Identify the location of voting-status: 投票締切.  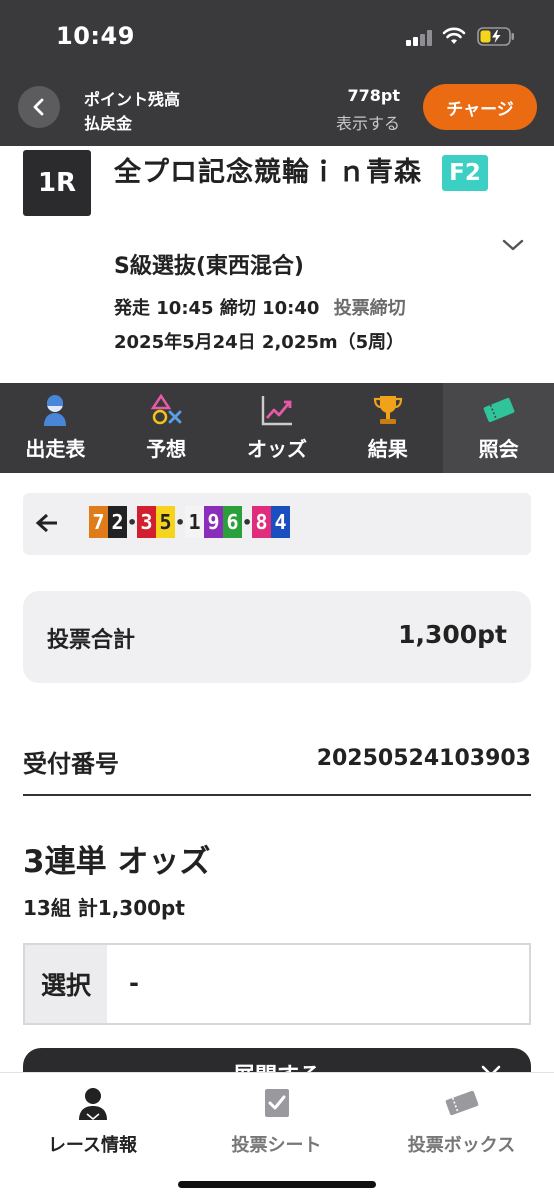
(369, 308).